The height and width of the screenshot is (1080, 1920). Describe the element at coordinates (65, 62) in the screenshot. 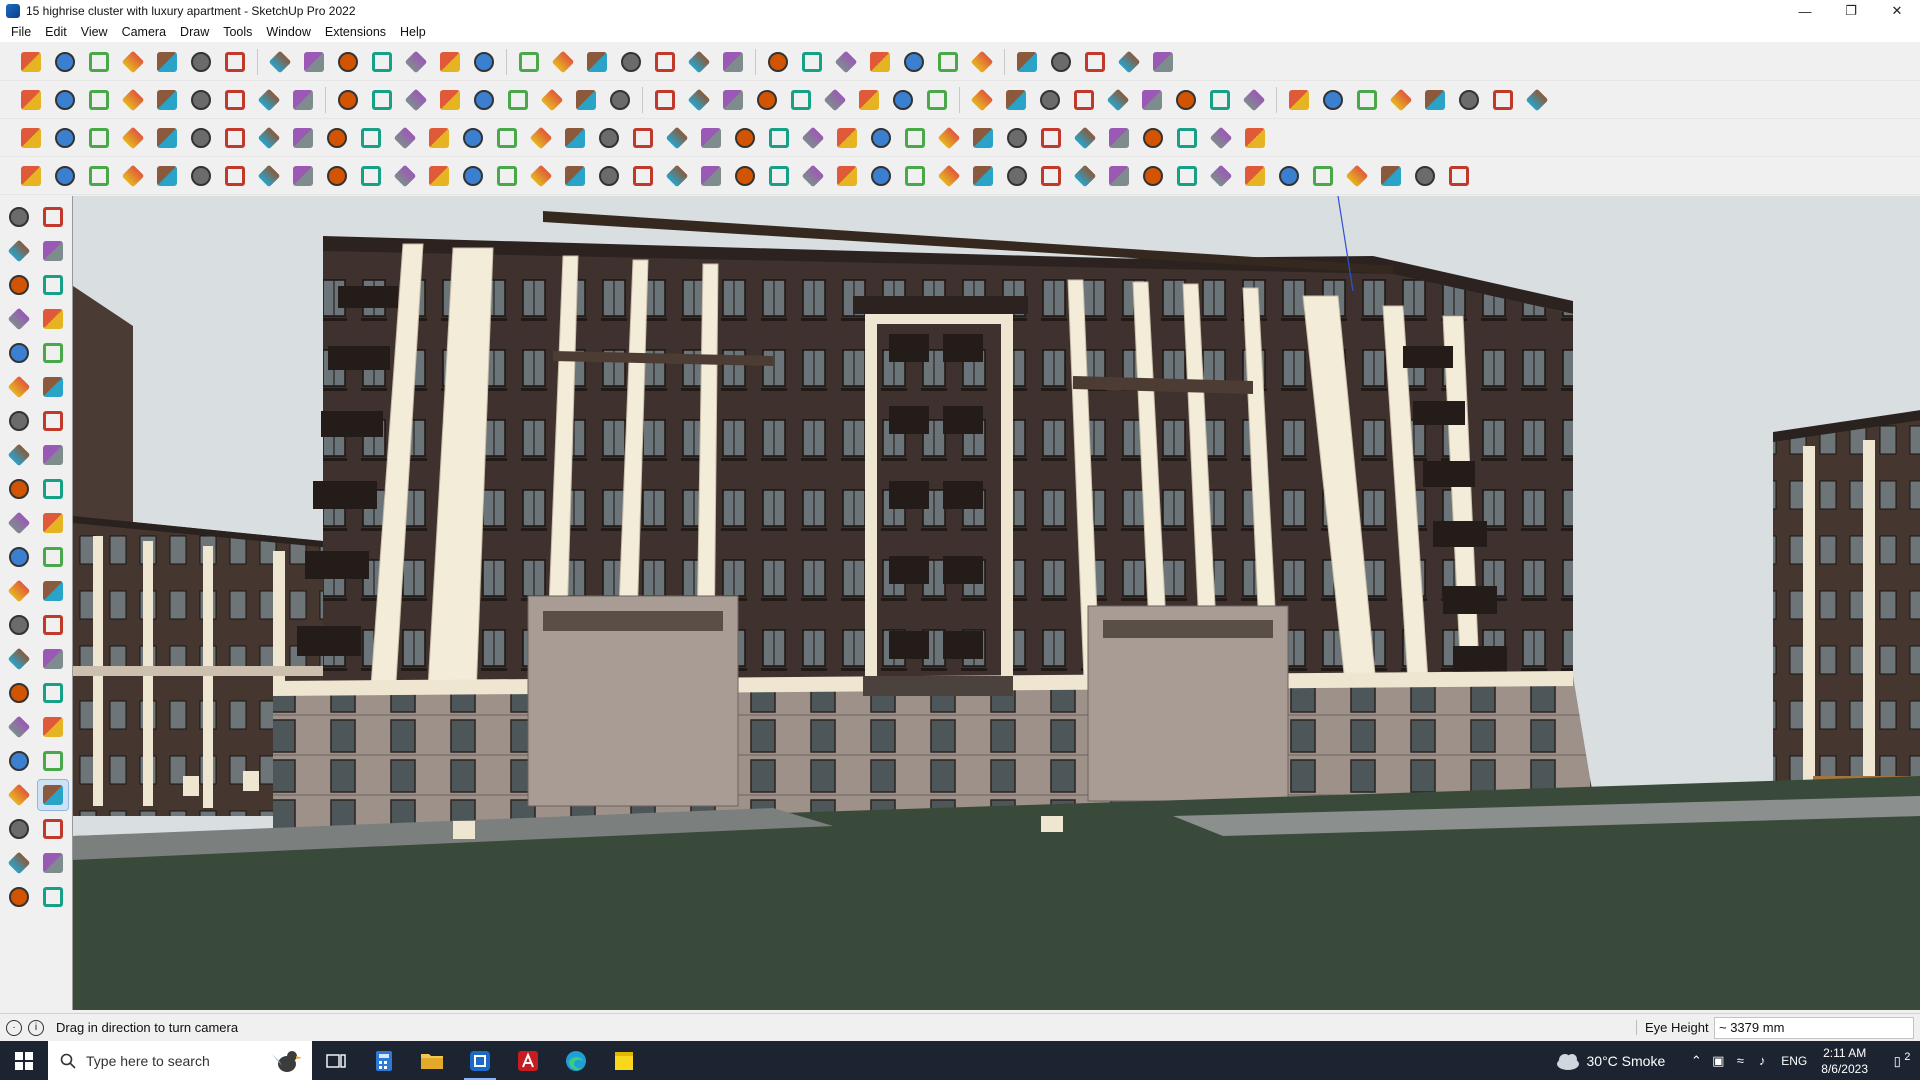

I see `select-icon` at that location.